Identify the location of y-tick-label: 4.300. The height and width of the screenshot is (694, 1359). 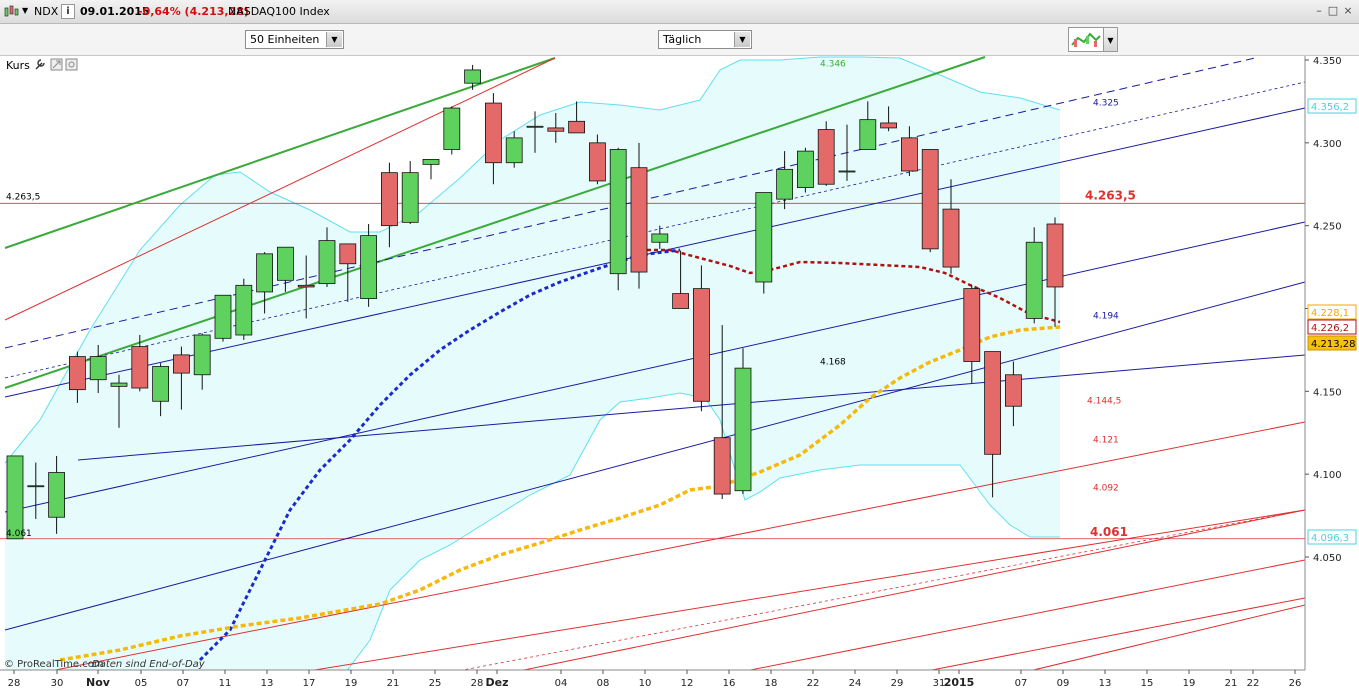
(1327, 144).